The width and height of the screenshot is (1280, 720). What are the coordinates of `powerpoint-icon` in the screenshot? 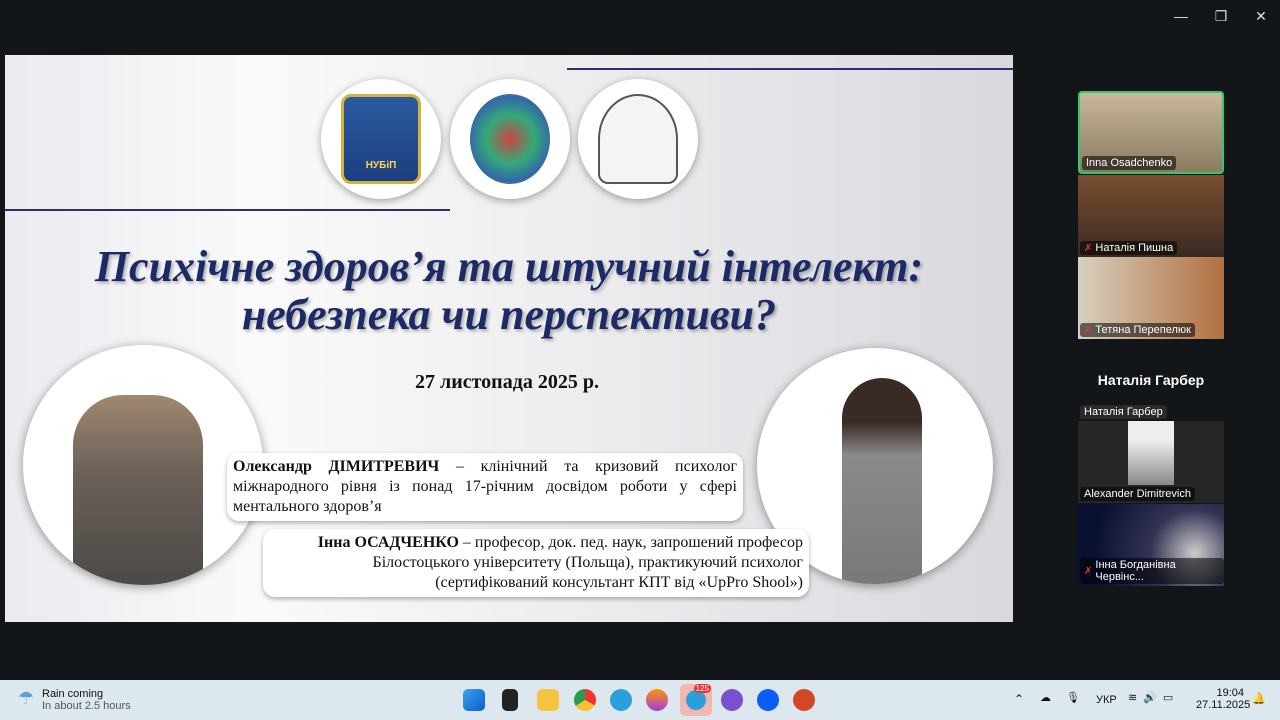 It's located at (804, 700).